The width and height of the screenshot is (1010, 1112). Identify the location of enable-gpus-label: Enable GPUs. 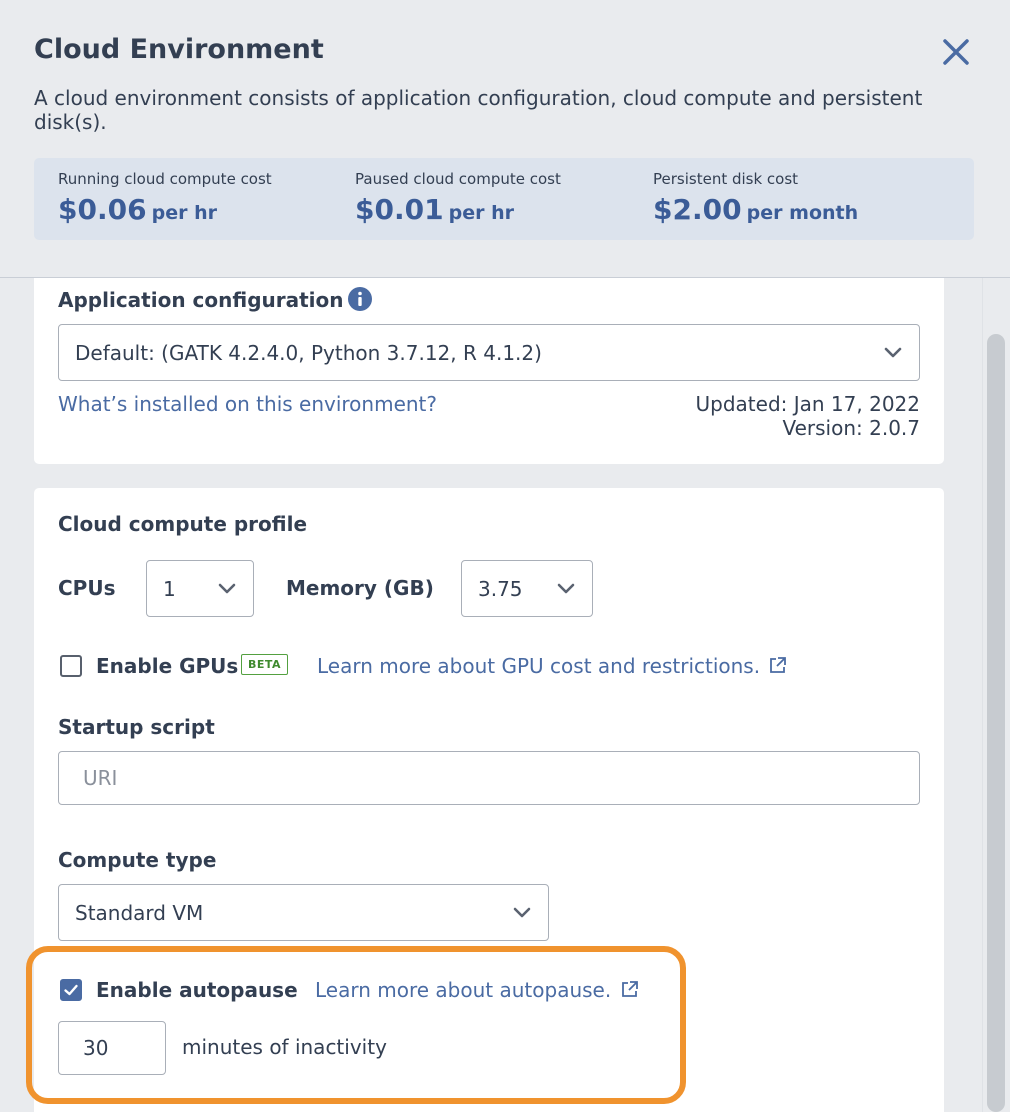
(167, 666).